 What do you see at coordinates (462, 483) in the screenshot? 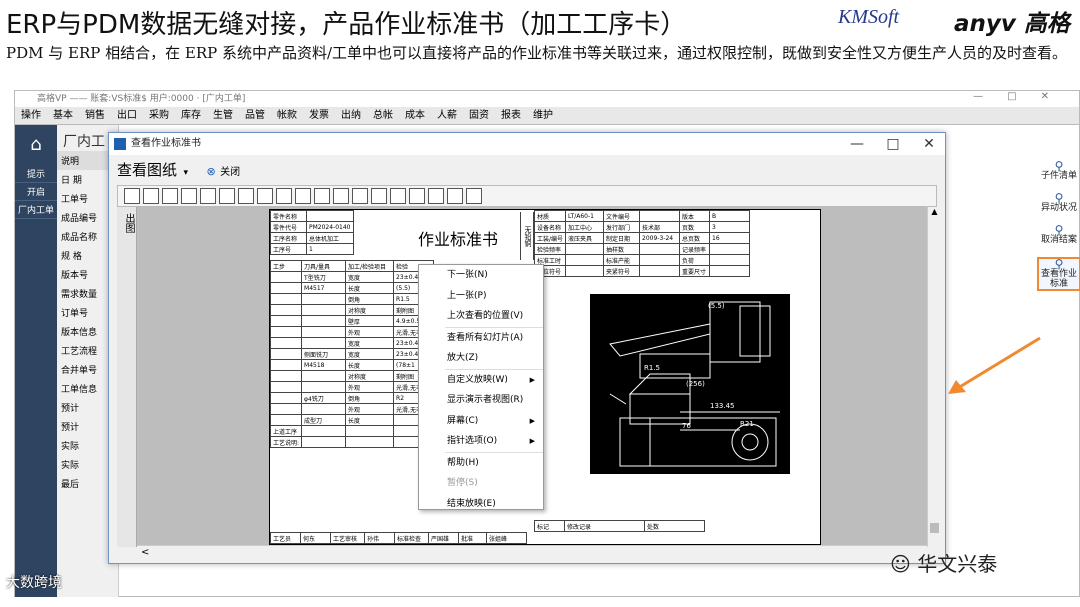
I see `context-menu-label: 暂停(S)` at bounding box center [462, 483].